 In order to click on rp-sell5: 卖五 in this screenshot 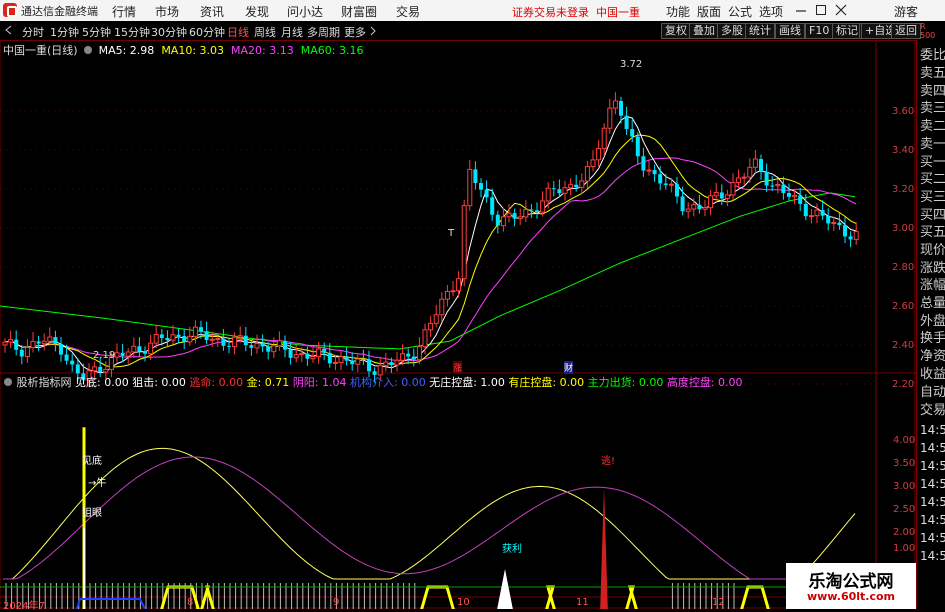, I will do `click(932, 73)`.